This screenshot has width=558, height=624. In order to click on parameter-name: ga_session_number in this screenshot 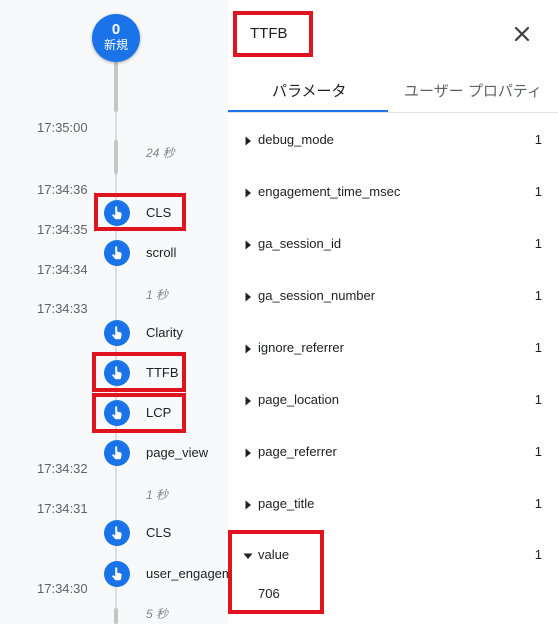, I will do `click(317, 295)`.